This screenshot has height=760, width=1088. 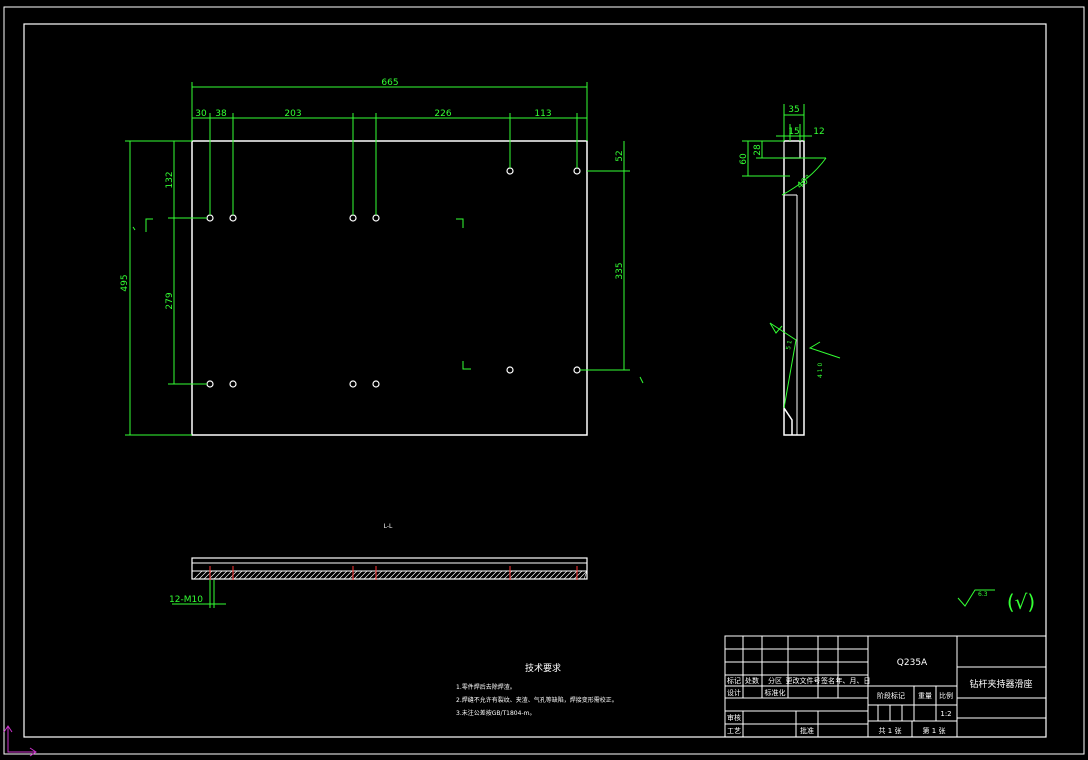 What do you see at coordinates (292, 114) in the screenshot?
I see `dim-segment-3: 203` at bounding box center [292, 114].